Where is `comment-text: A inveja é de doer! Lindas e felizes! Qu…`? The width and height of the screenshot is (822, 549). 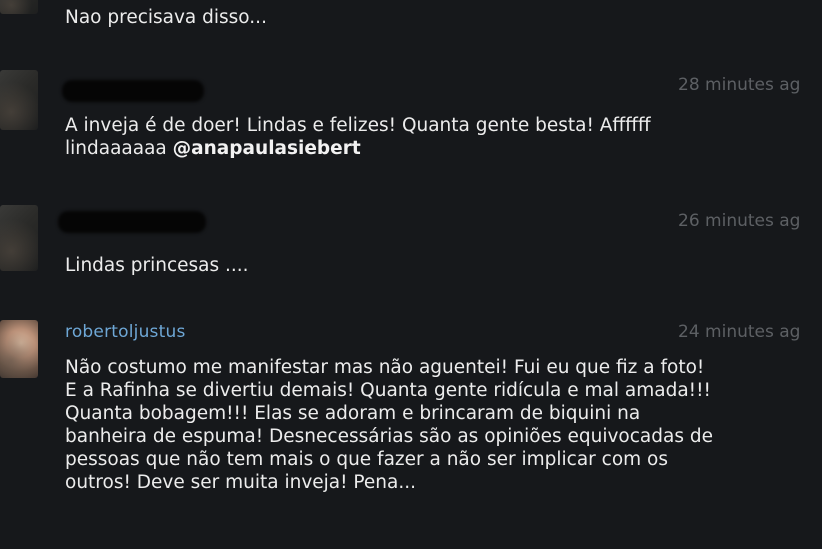 comment-text: A inveja é de doer! Lindas e felizes! Qu… is located at coordinates (358, 137).